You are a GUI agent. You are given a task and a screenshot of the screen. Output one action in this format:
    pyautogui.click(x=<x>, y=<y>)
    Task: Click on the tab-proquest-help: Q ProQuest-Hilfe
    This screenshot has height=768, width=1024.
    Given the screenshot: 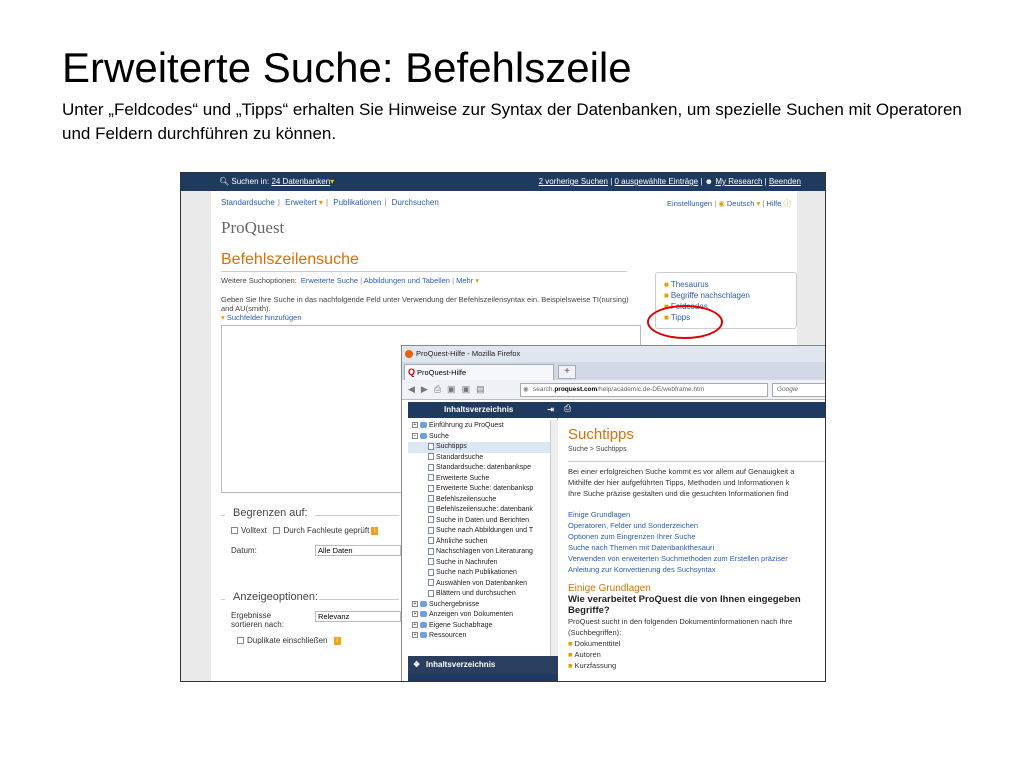 What is the action you would take?
    pyautogui.click(x=479, y=372)
    